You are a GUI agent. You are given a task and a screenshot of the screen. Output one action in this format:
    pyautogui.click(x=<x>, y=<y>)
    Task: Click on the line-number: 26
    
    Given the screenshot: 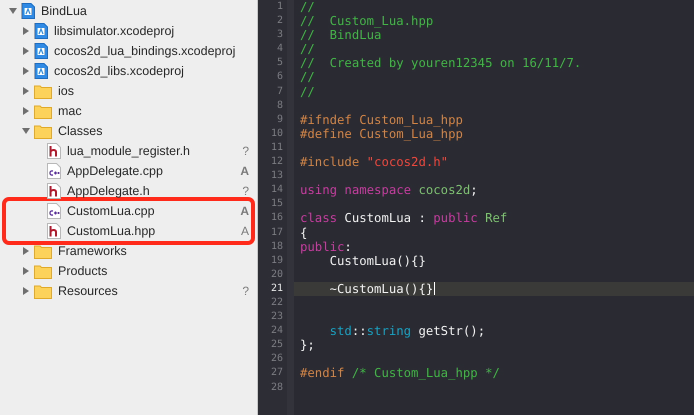 What is the action you would take?
    pyautogui.click(x=277, y=359)
    